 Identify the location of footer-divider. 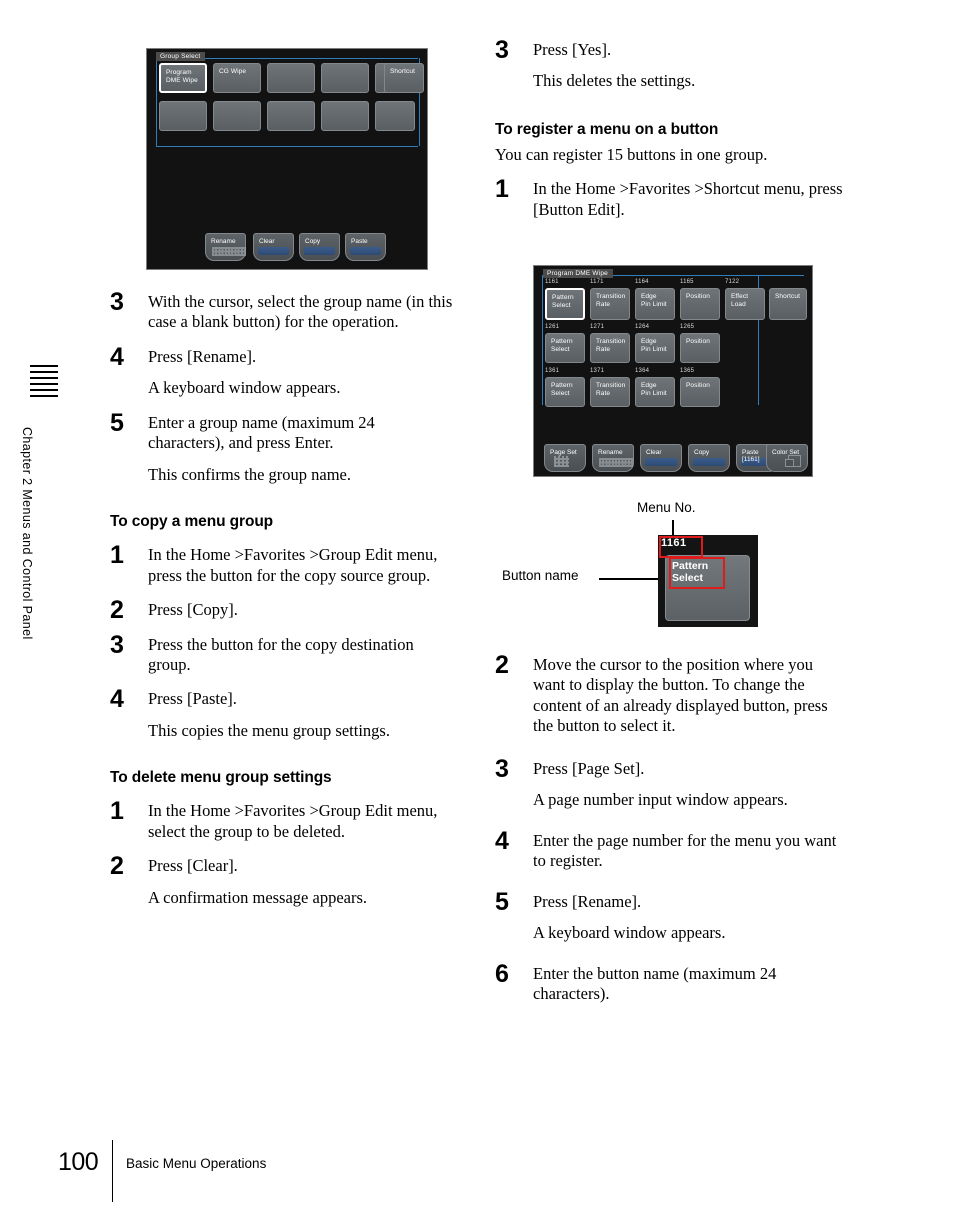
(112, 1171).